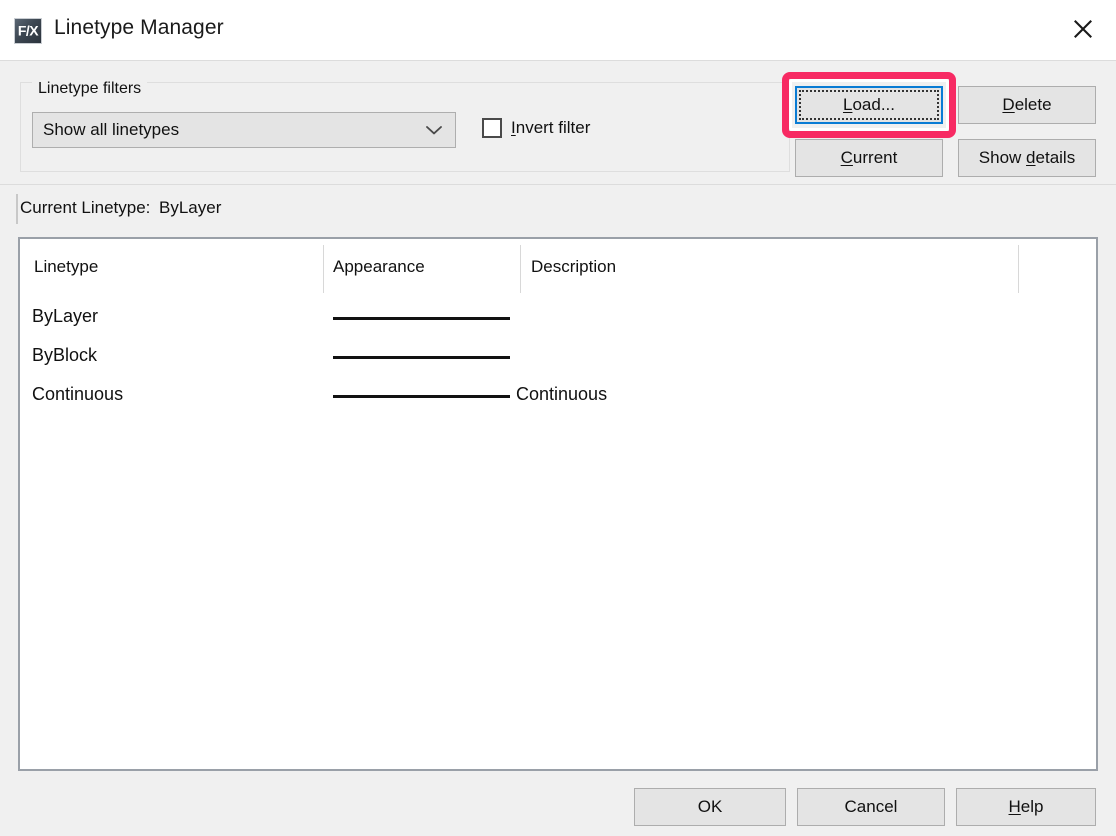 The image size is (1116, 836). I want to click on fx-logo-icon: F/X, so click(28, 31).